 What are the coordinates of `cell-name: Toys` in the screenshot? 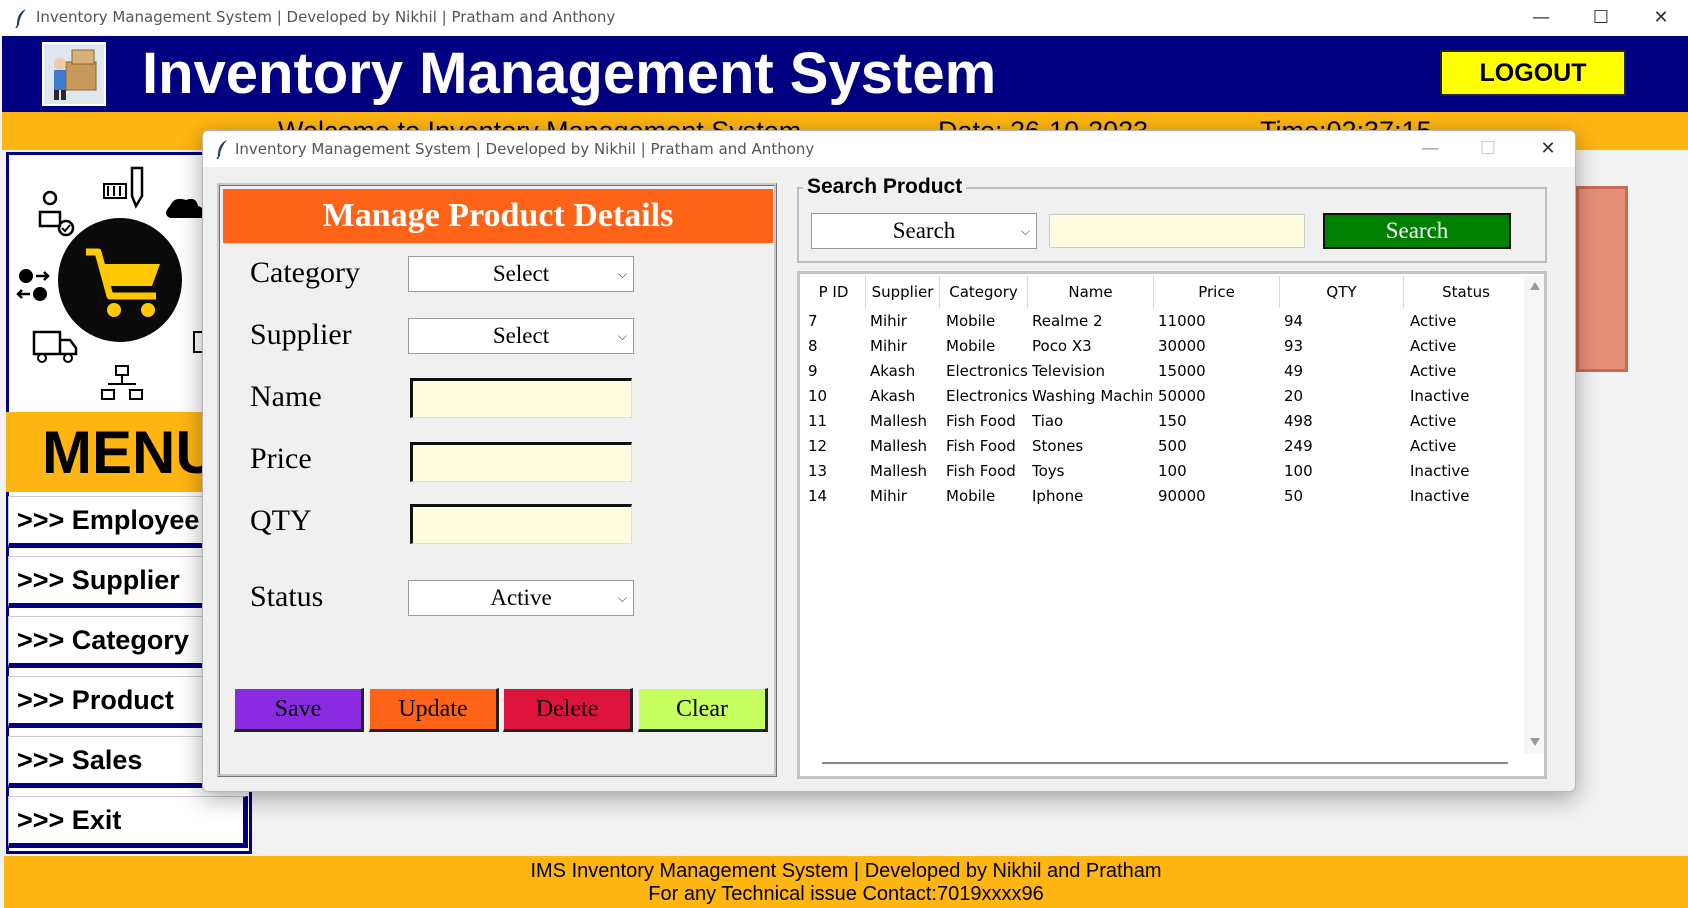 It's located at (1048, 471).